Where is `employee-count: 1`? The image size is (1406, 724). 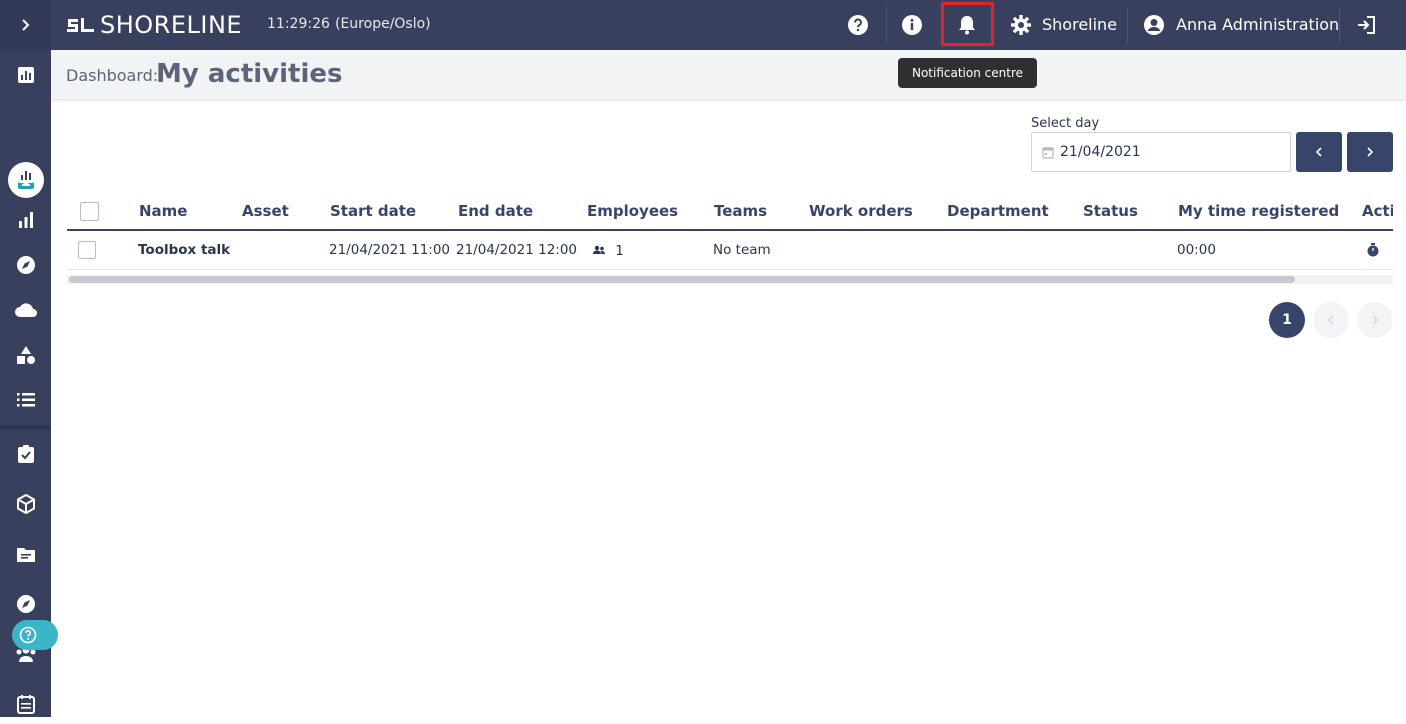
employee-count: 1 is located at coordinates (619, 251).